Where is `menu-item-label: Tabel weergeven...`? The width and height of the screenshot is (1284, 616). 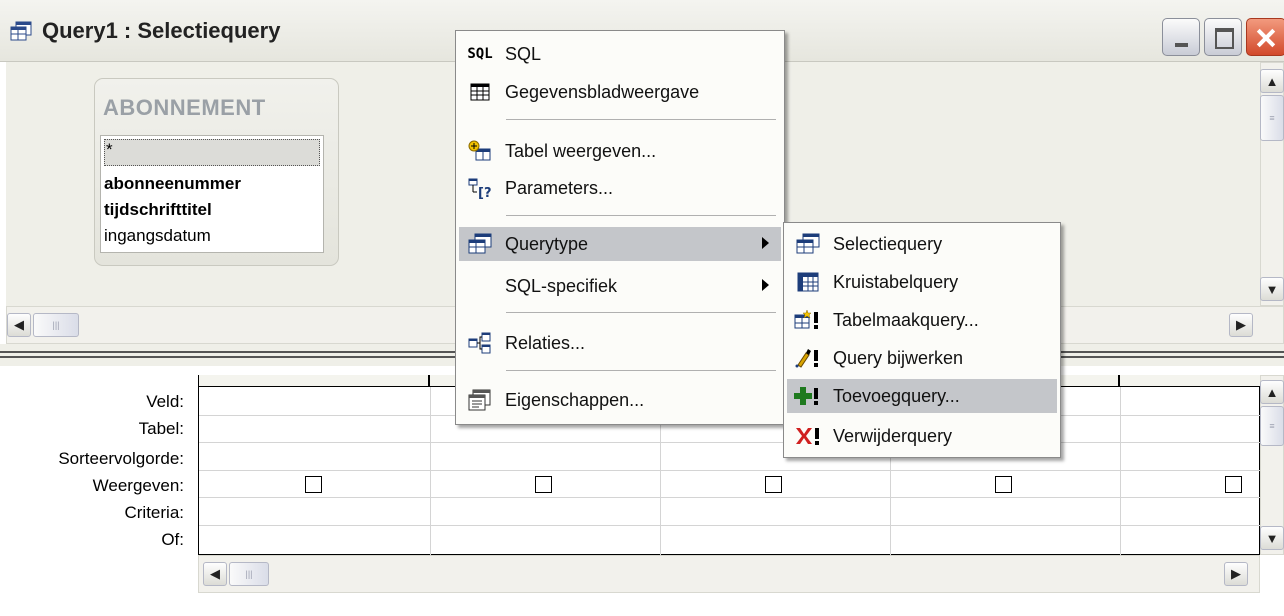
menu-item-label: Tabel weergeven... is located at coordinates (581, 150).